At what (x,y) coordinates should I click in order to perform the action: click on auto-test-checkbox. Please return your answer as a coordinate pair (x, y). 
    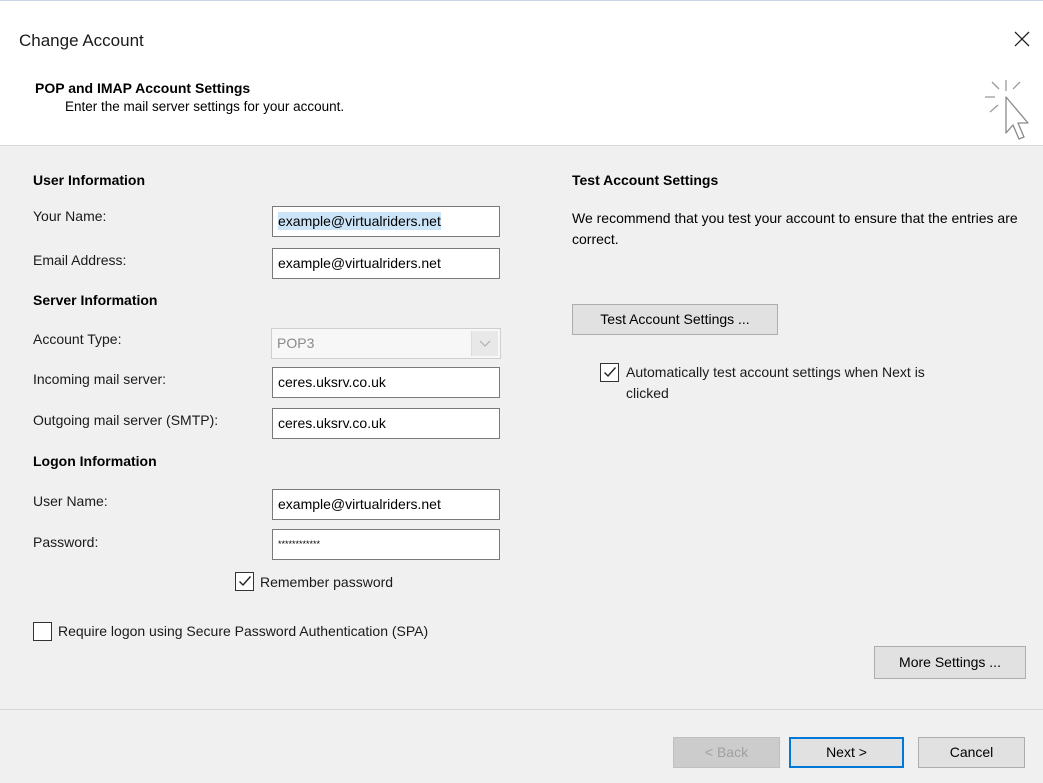
    Looking at the image, I should click on (609, 372).